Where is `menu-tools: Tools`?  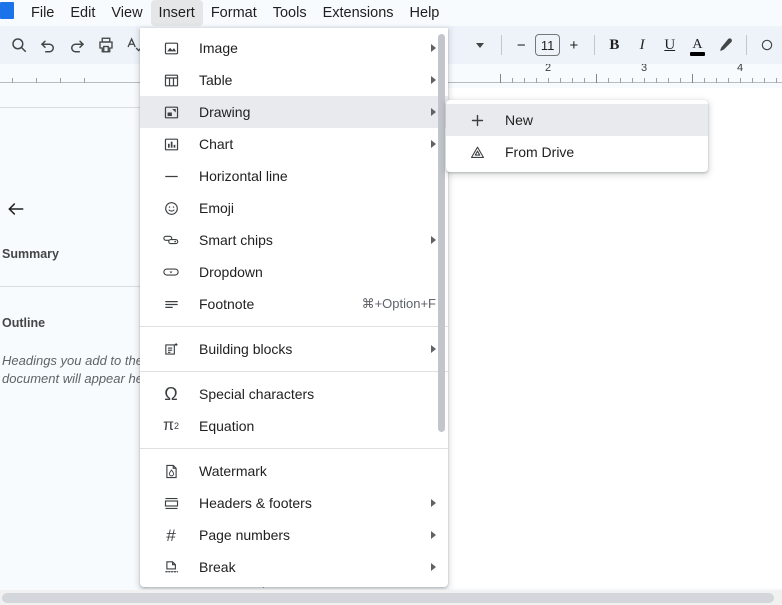
menu-tools: Tools is located at coordinates (290, 13).